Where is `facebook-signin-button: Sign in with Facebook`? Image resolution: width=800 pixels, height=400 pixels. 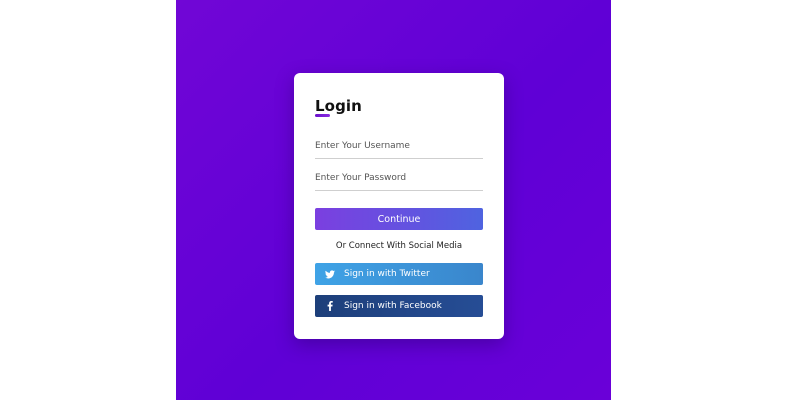
facebook-signin-button: Sign in with Facebook is located at coordinates (399, 306).